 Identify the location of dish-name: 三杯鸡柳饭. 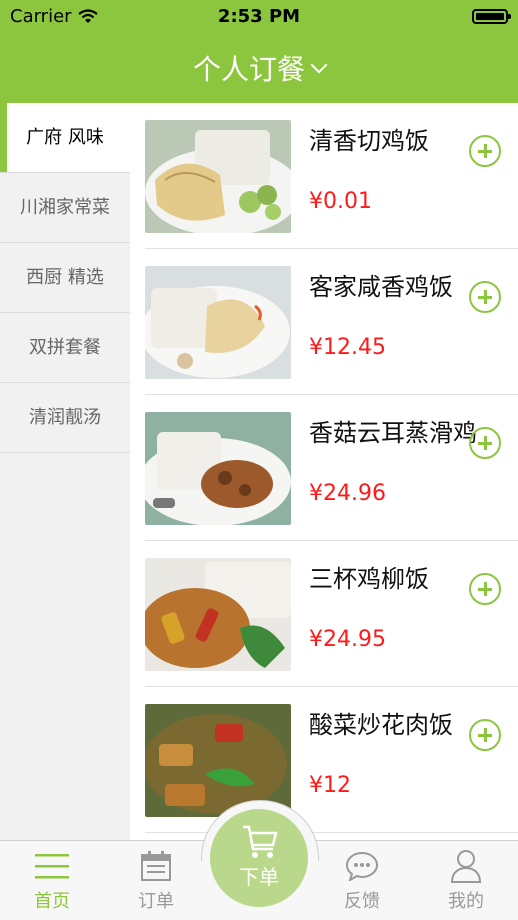
(369, 579).